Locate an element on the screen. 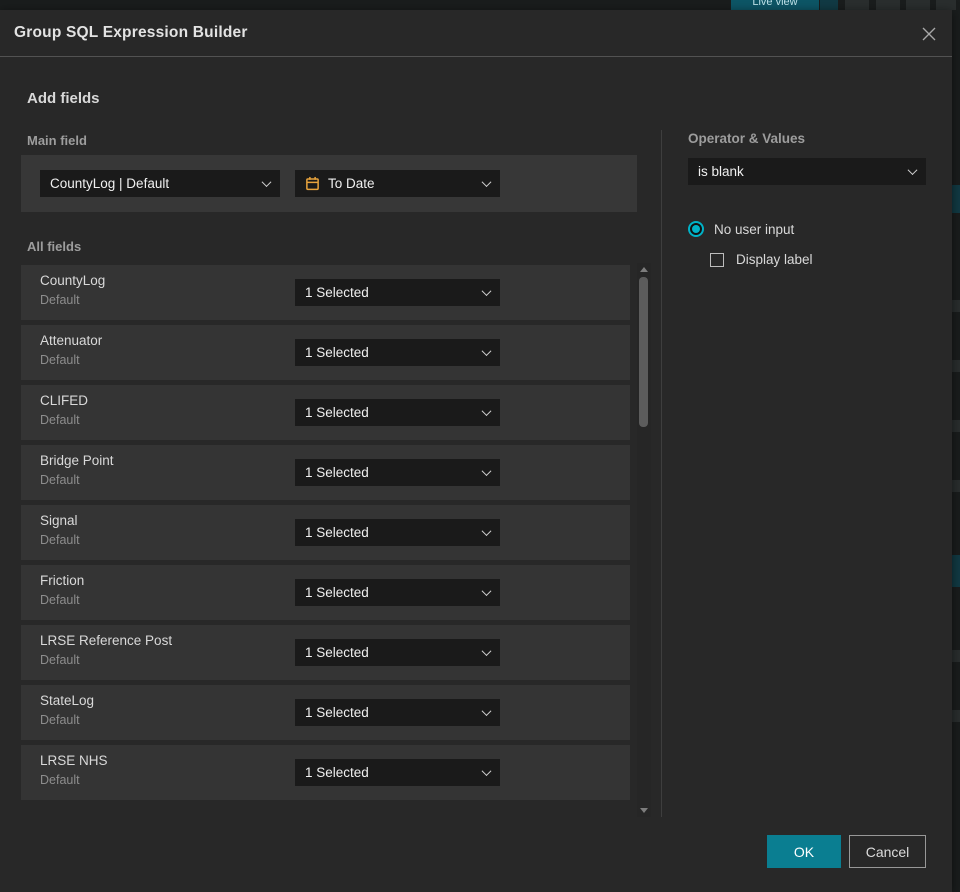 This screenshot has width=960, height=892. field-row: CountyLog Default 1 Selected is located at coordinates (325, 292).